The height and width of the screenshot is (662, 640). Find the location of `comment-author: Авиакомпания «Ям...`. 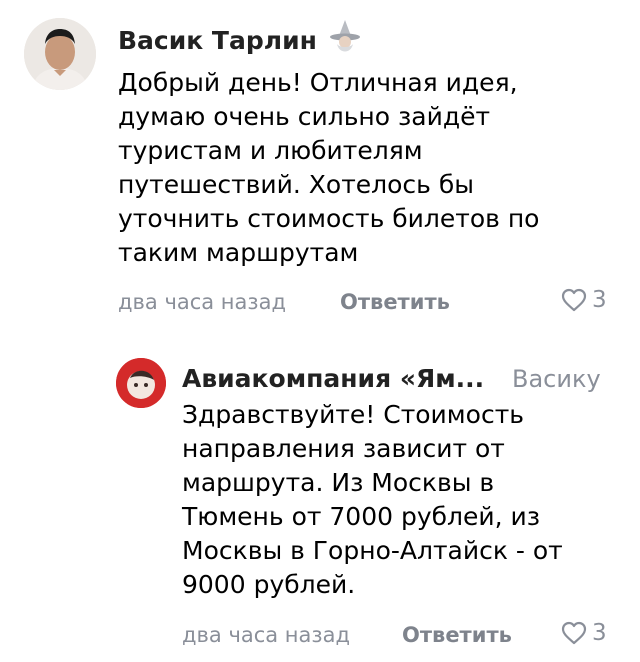

comment-author: Авиакомпания «Ям... is located at coordinates (333, 379).